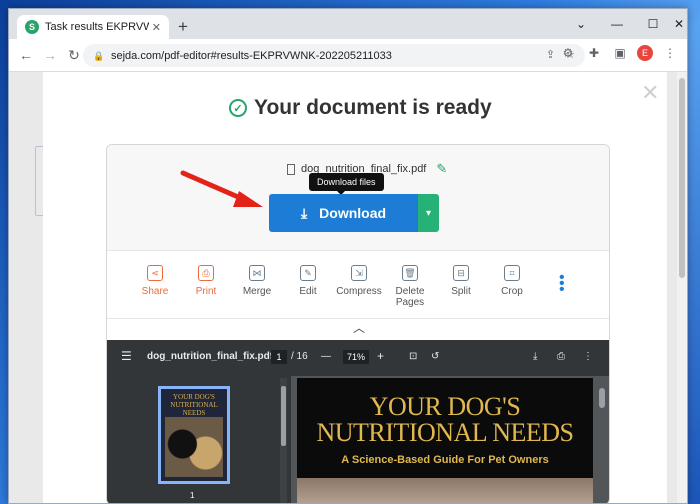  I want to click on page-scrollbar, so click(682, 287).